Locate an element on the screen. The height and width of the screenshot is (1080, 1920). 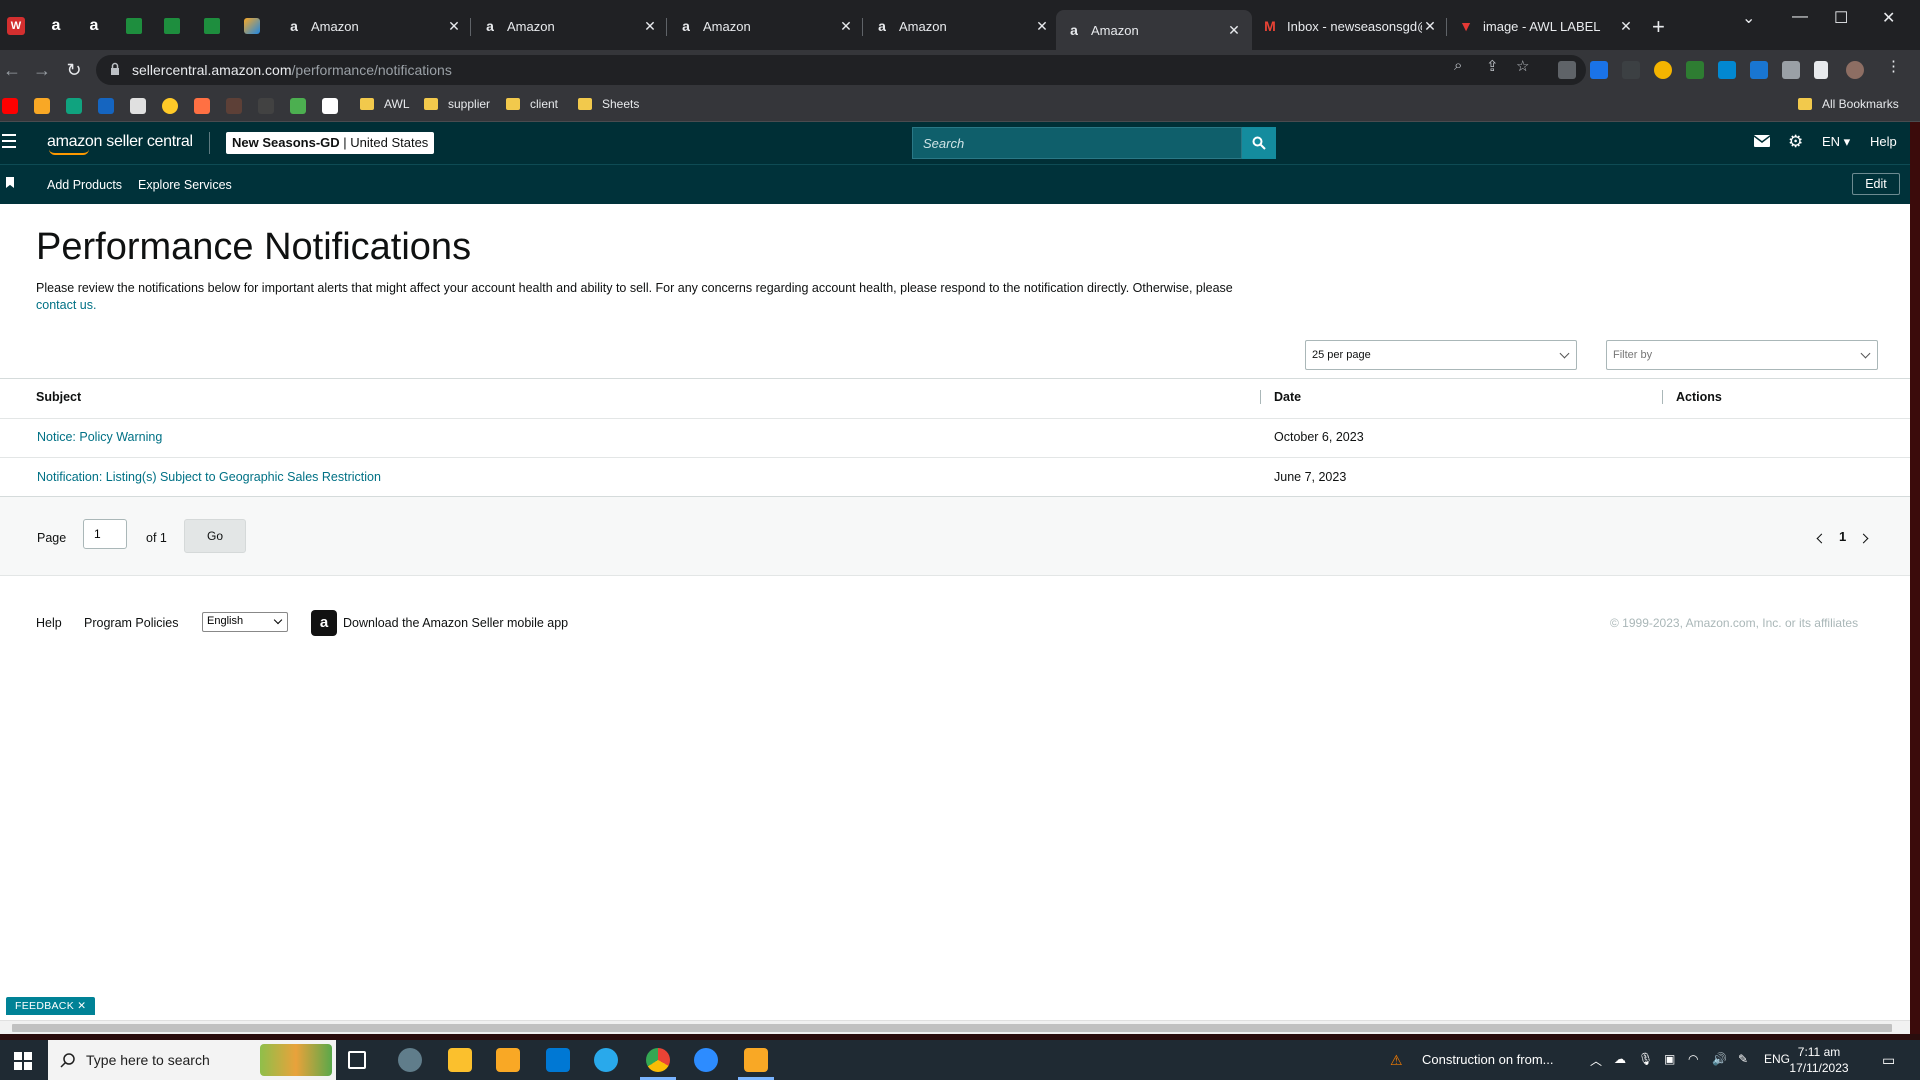
windows-start-icon is located at coordinates (23, 1061).